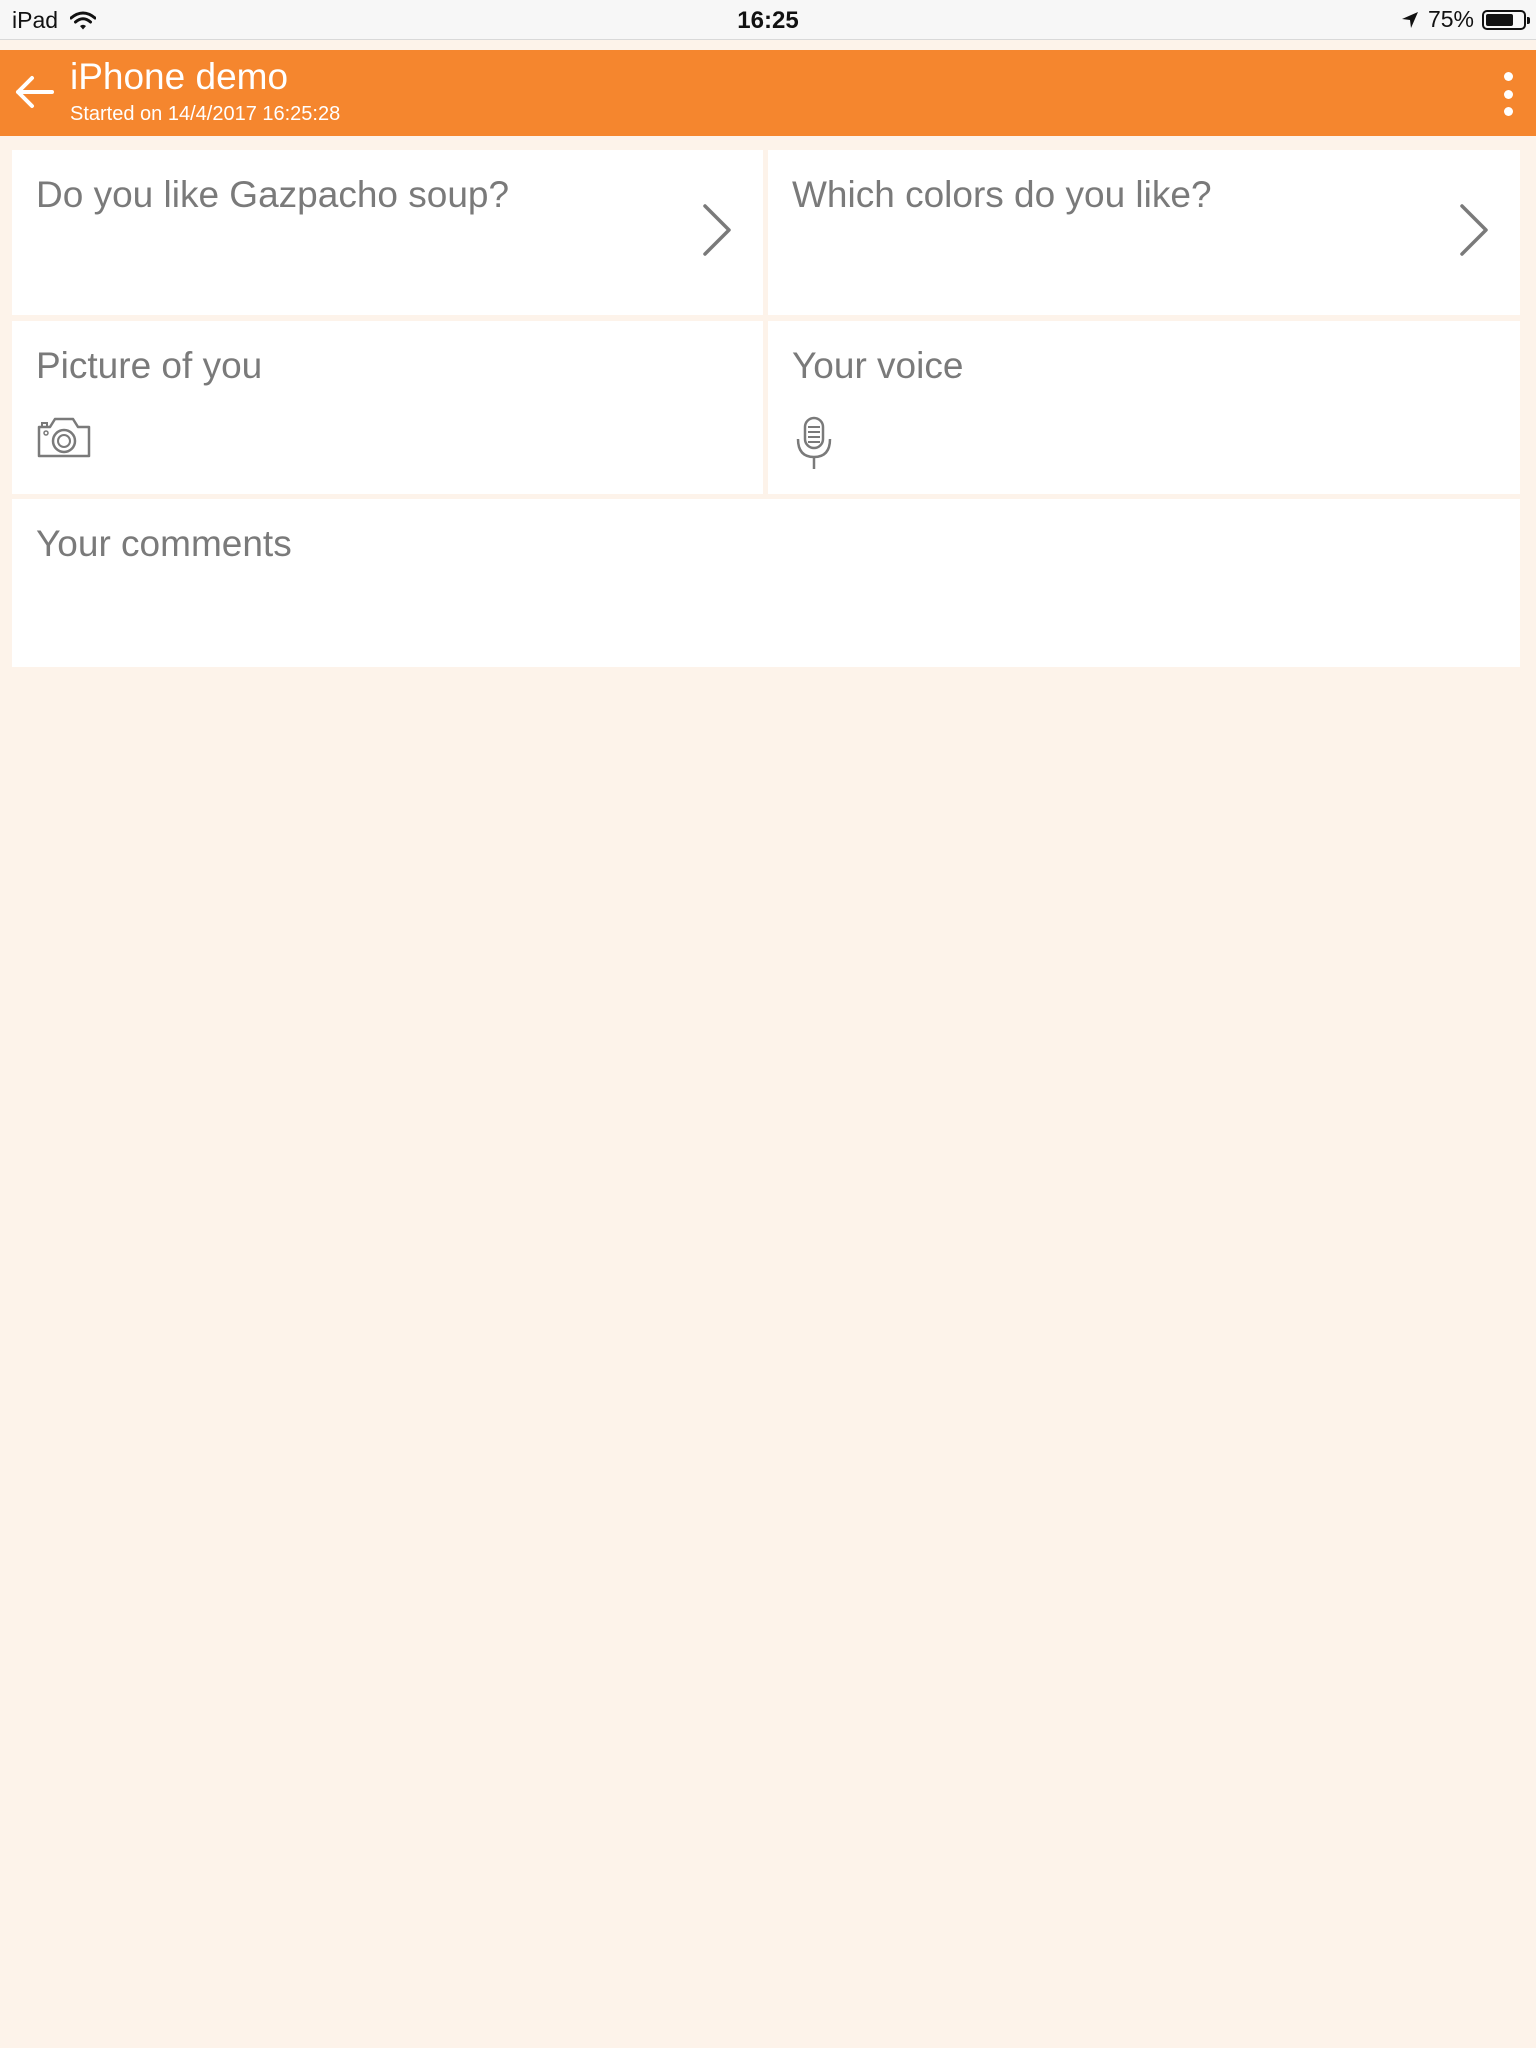 Image resolution: width=1536 pixels, height=2048 pixels. I want to click on page-title: iPhone demo, so click(179, 76).